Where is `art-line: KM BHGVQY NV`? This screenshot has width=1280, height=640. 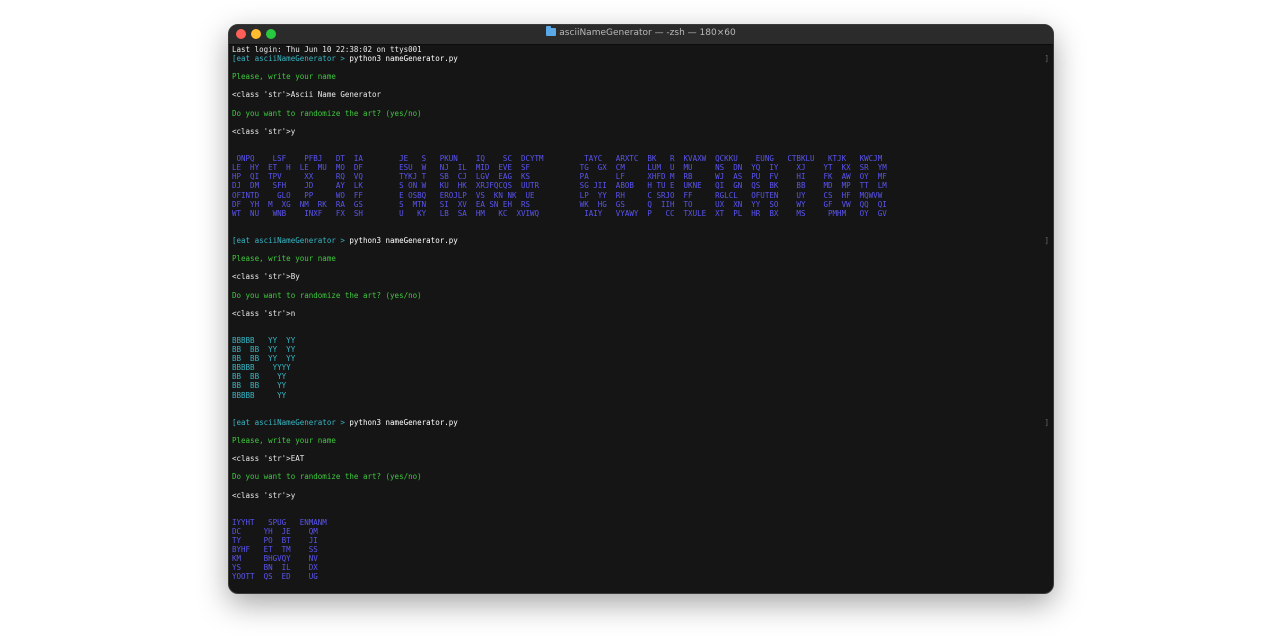 art-line: KM BHGVQY NV is located at coordinates (275, 559).